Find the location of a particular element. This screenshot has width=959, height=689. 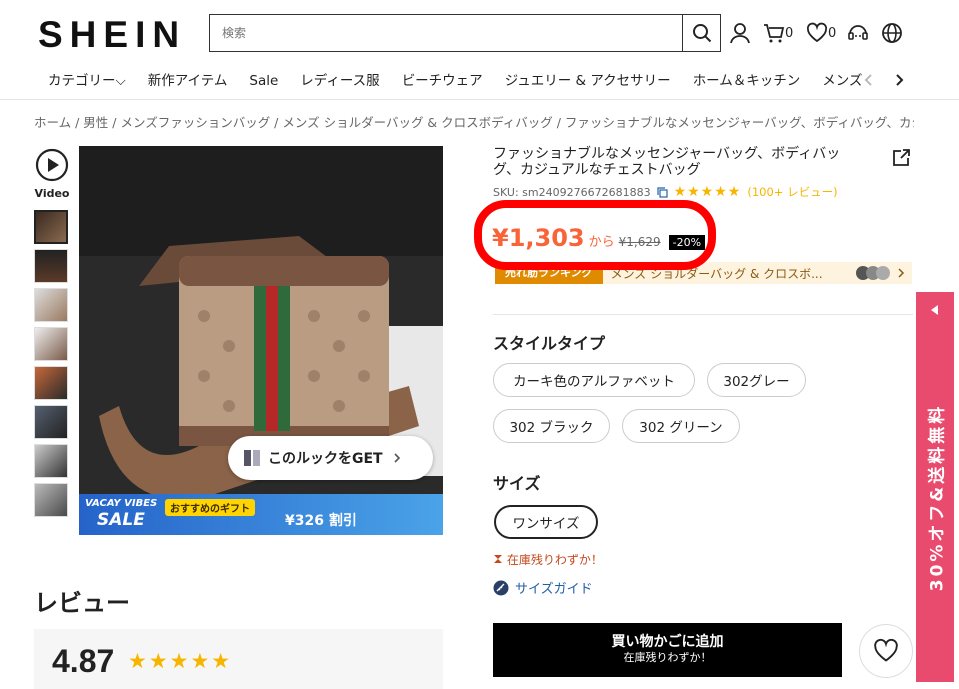

cart-count: 0 is located at coordinates (789, 33).